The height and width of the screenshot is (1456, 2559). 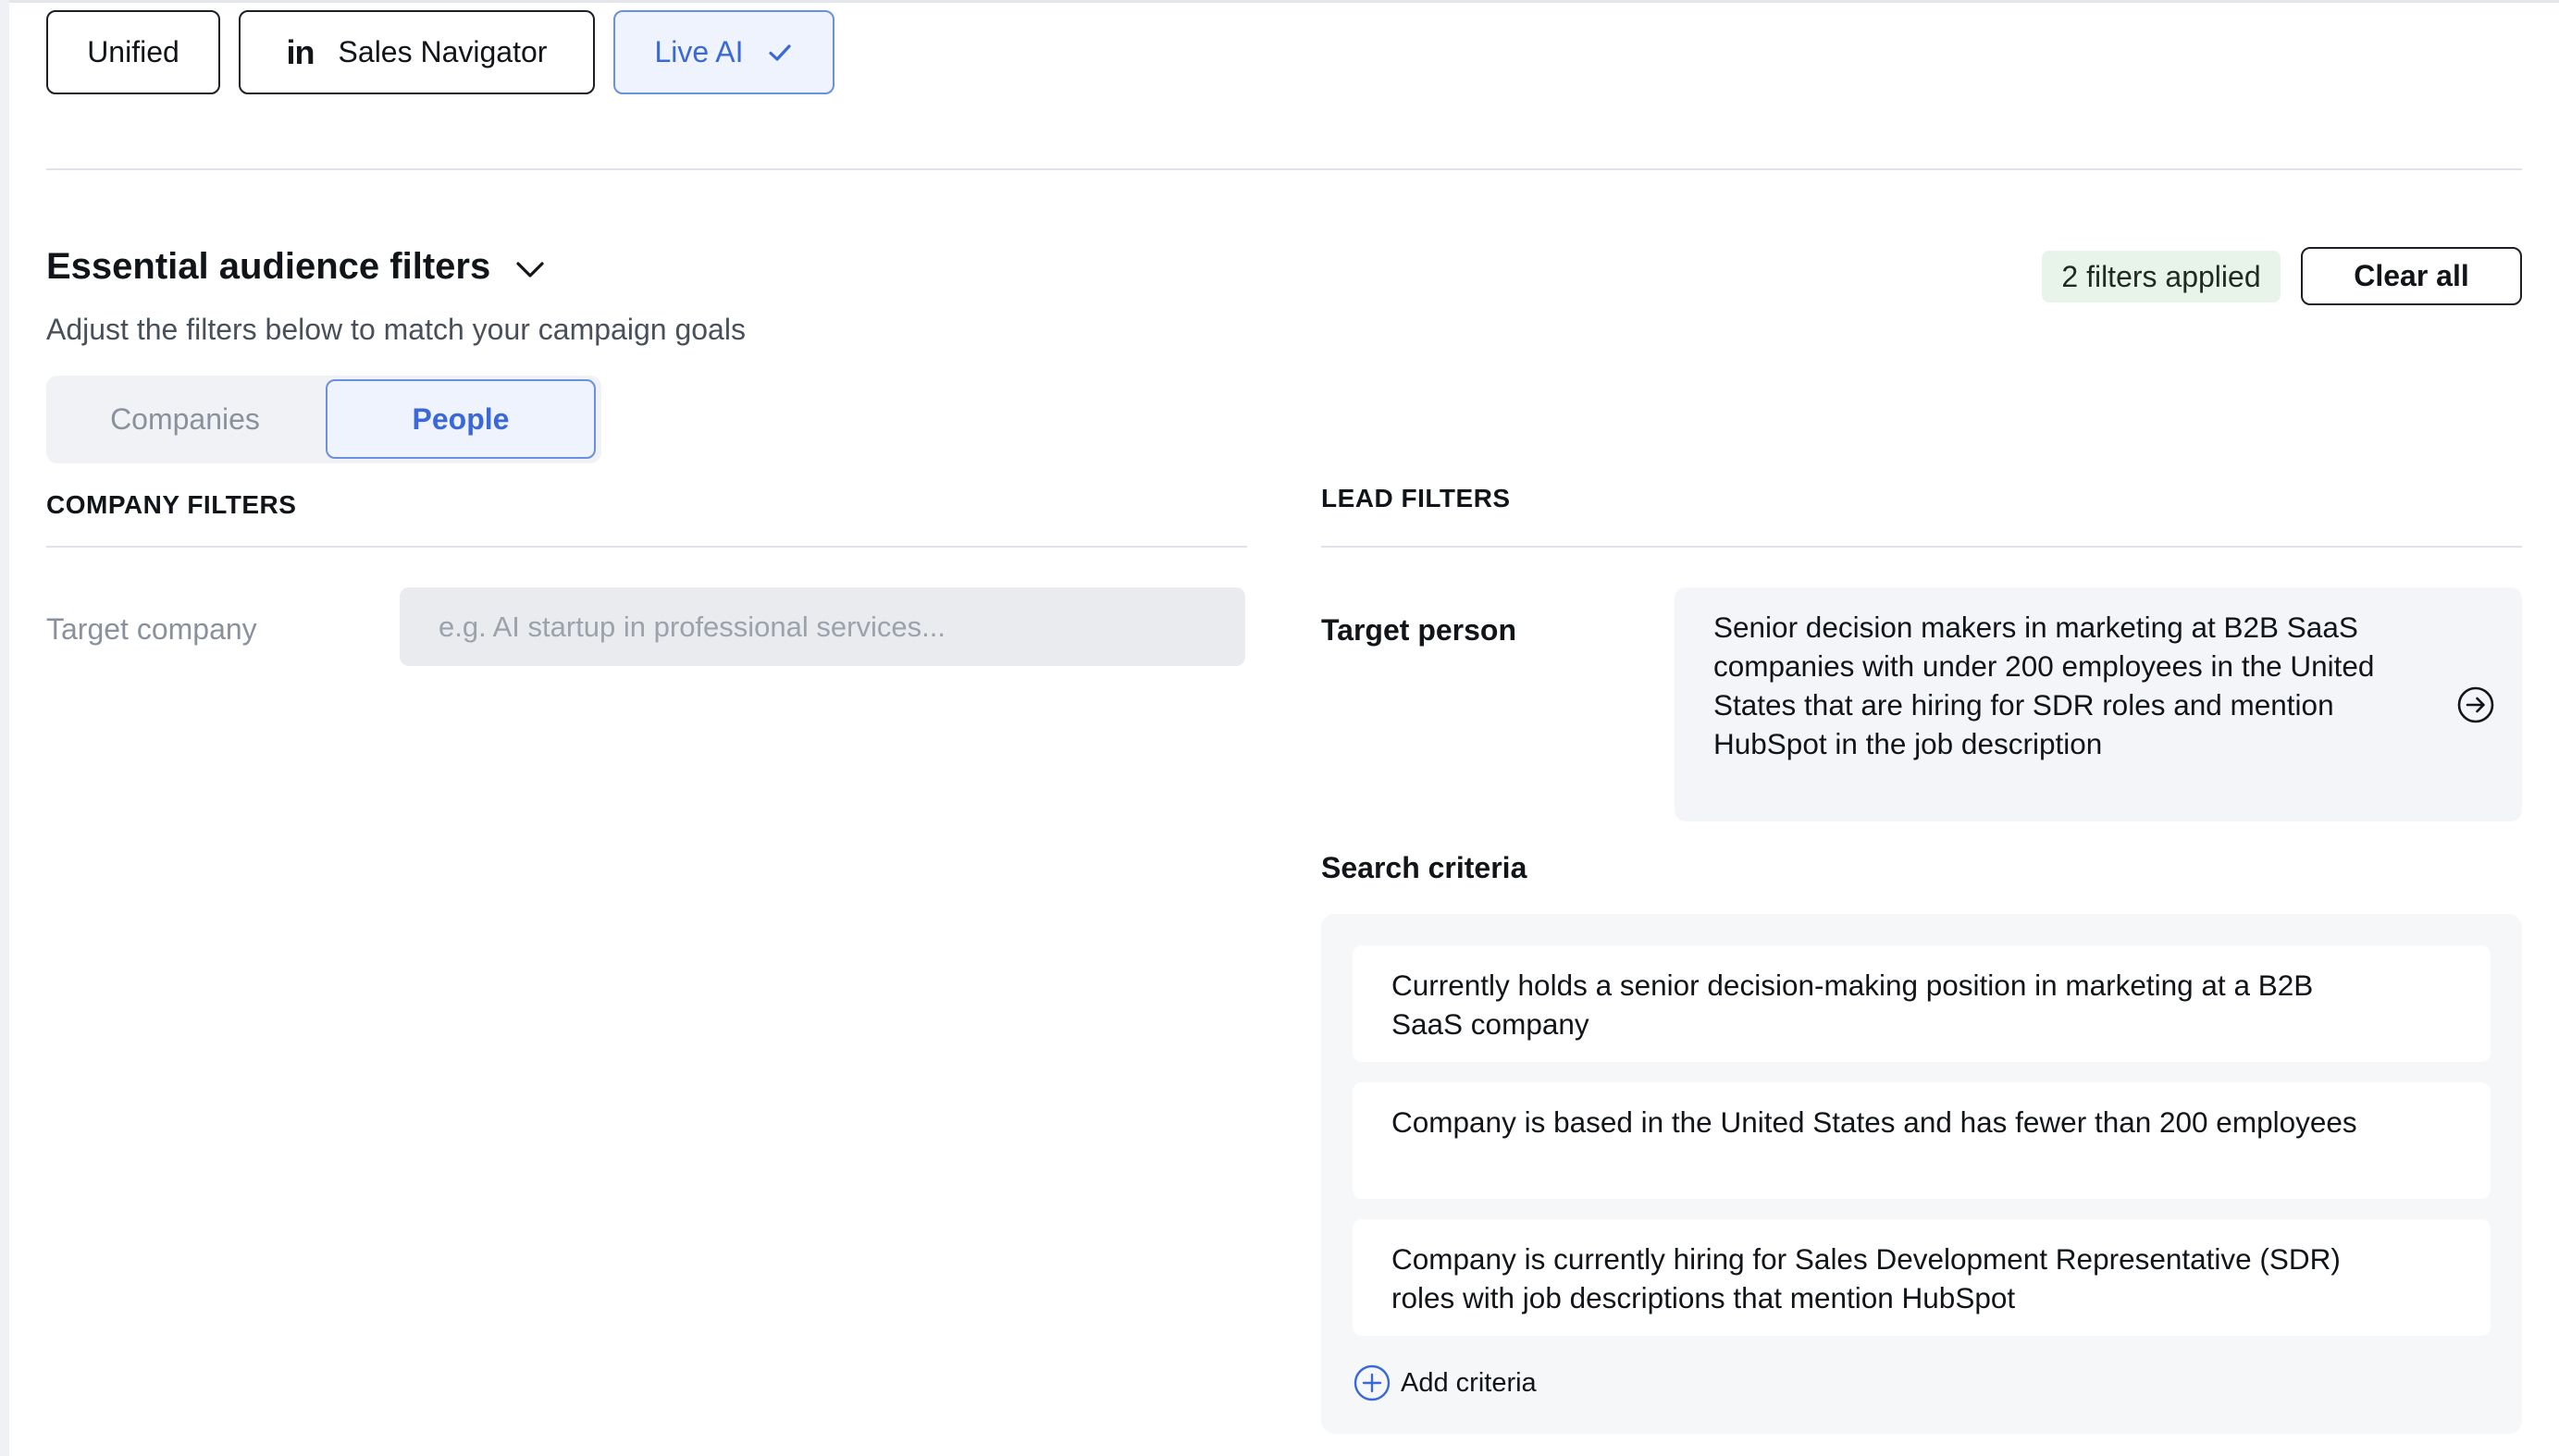 I want to click on section-title: Essential audience filters, so click(x=268, y=266).